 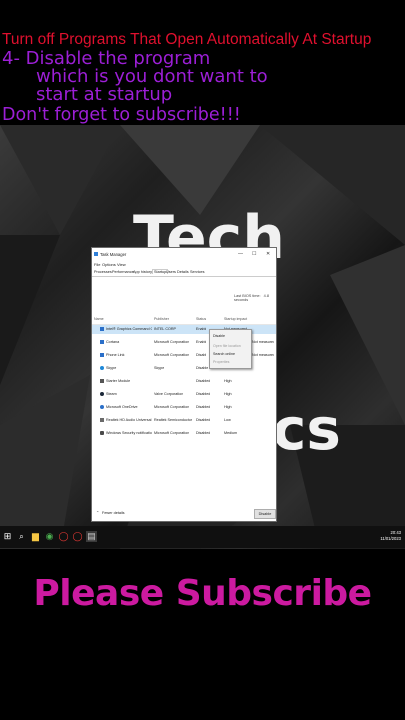 I want to click on clock-date: 11/01/2023, so click(x=390, y=538).